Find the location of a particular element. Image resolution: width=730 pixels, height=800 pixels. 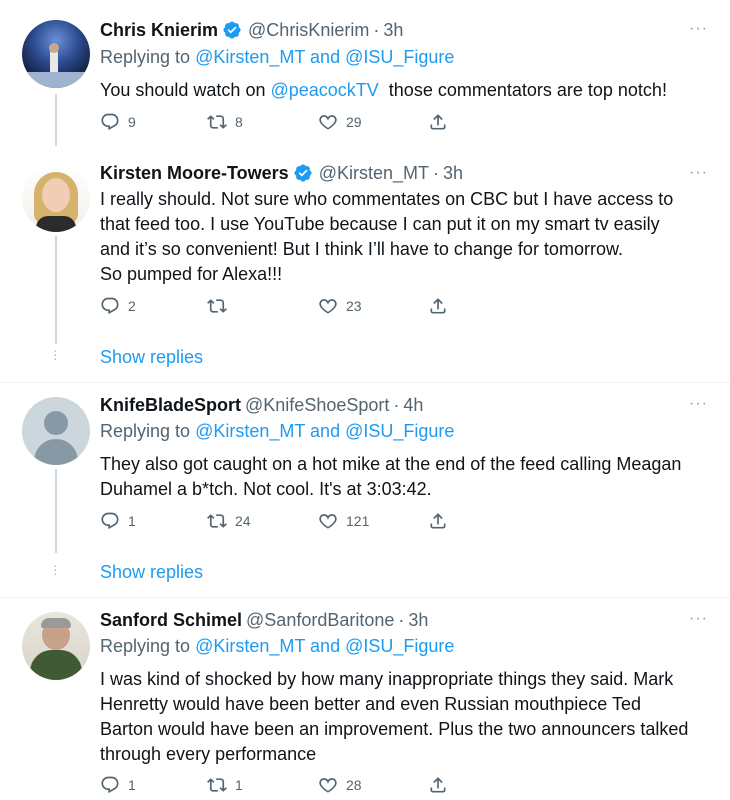

like-count: 28 is located at coordinates (354, 785).